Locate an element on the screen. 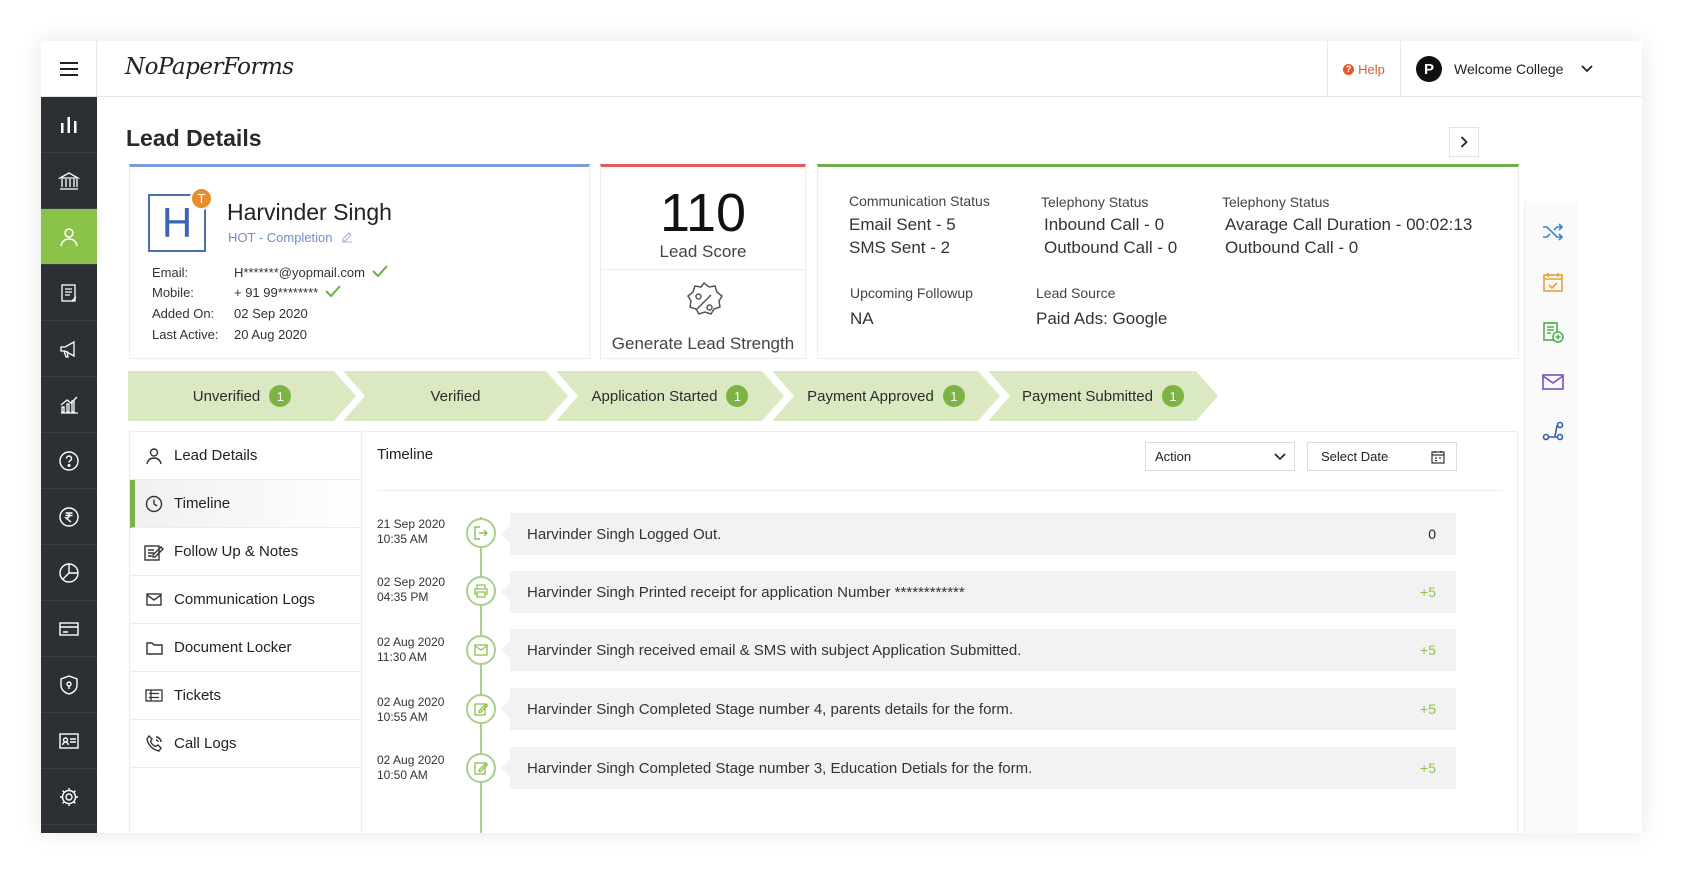 The height and width of the screenshot is (874, 1683). telephony-status-label: Telephony Status is located at coordinates (1095, 202).